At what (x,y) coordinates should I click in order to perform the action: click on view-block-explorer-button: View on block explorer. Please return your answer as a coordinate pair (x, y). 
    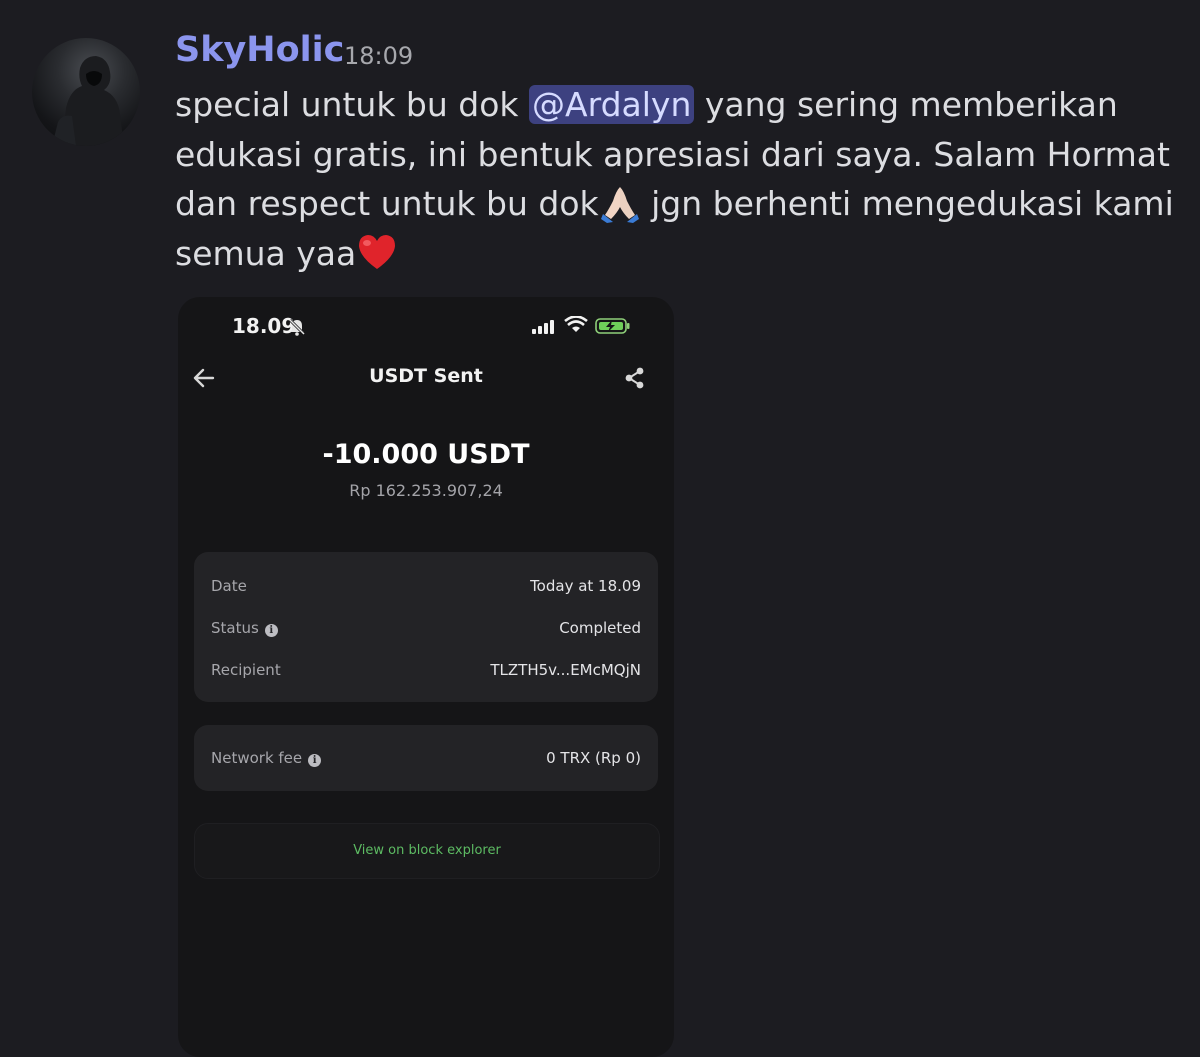
    Looking at the image, I should click on (427, 851).